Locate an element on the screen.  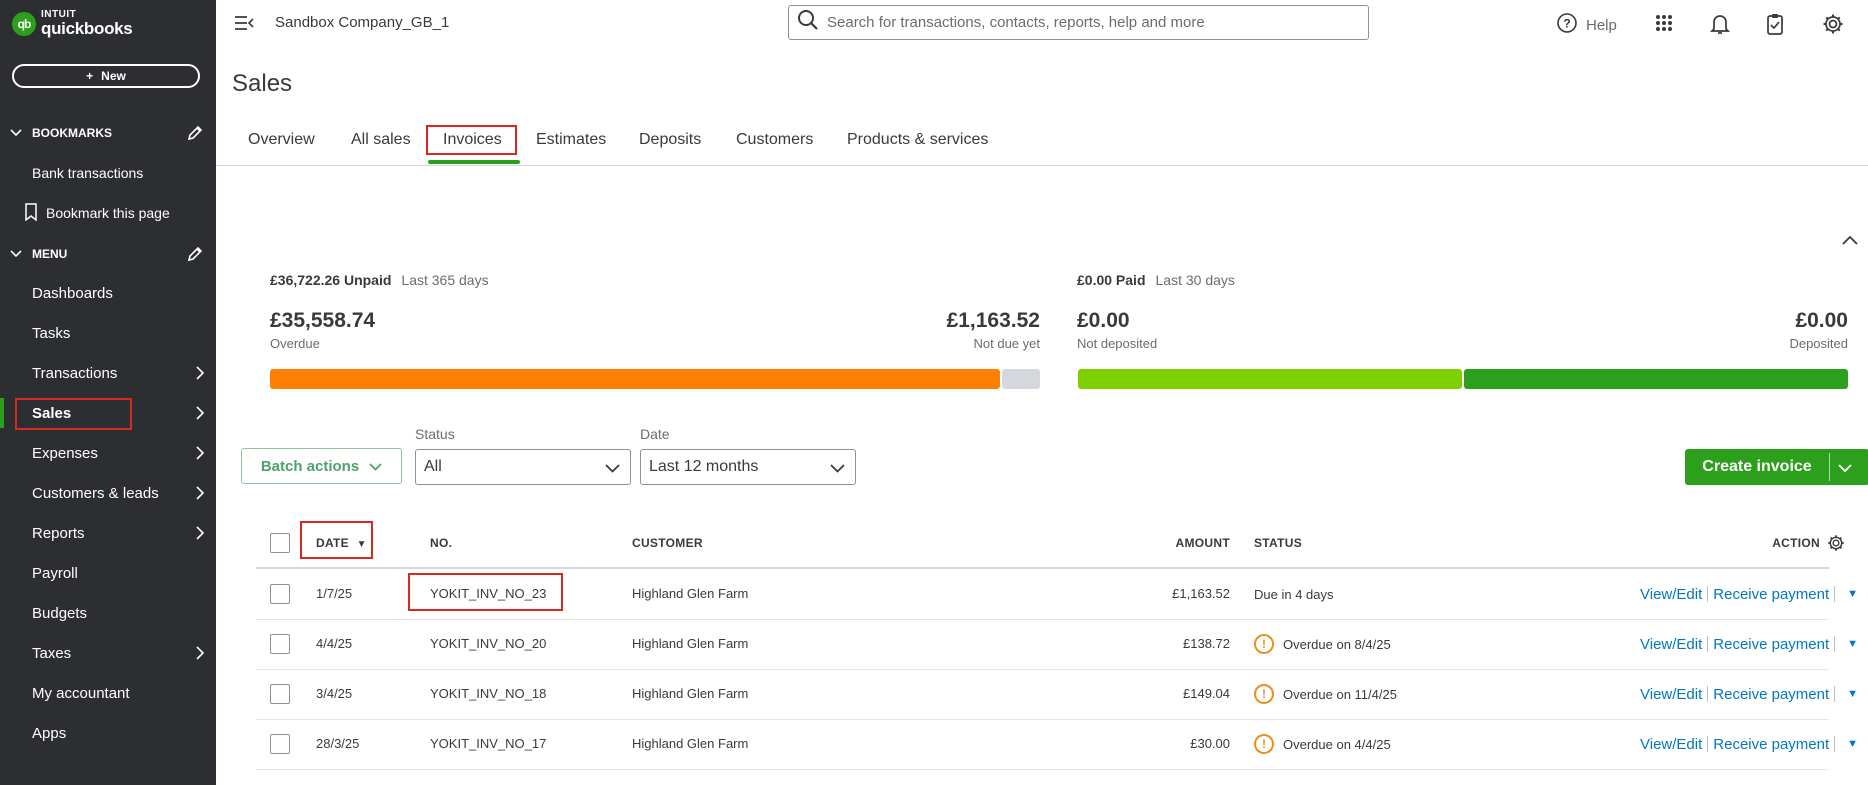
bookmark-this-page: Bookmark this page is located at coordinates (108, 213).